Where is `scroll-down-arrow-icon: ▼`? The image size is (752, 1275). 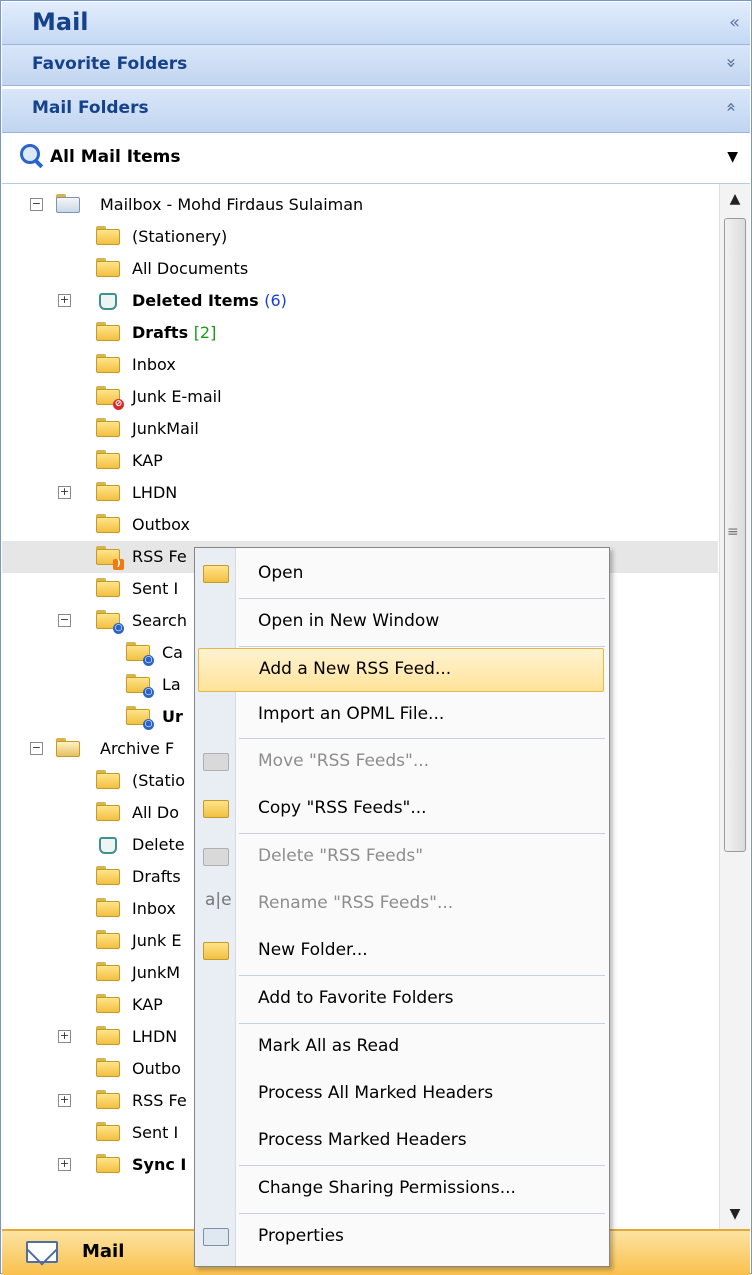 scroll-down-arrow-icon: ▼ is located at coordinates (735, 1214).